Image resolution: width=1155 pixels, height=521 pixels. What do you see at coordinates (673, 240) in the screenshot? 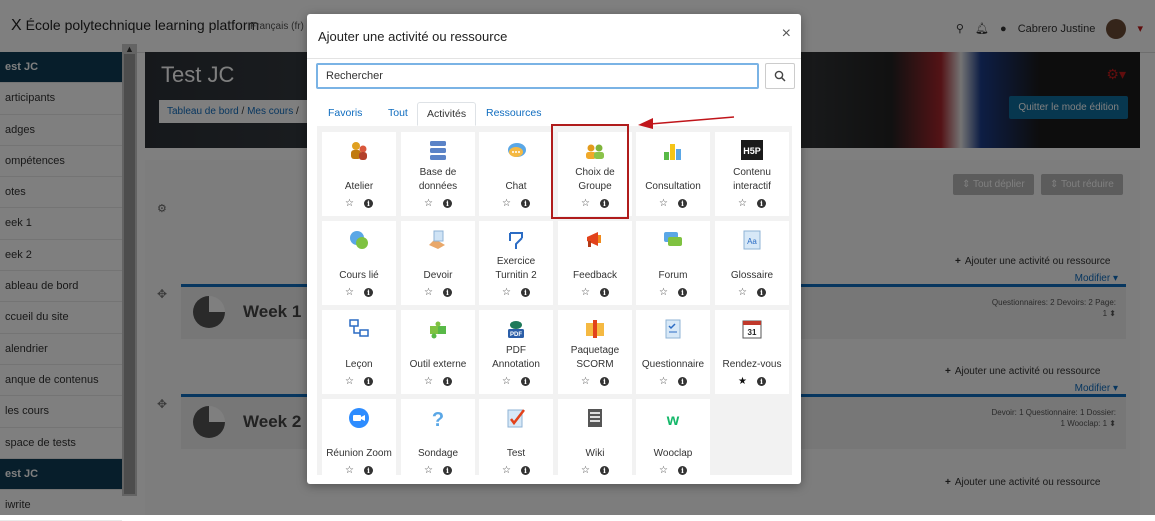
I see `forum-icon` at bounding box center [673, 240].